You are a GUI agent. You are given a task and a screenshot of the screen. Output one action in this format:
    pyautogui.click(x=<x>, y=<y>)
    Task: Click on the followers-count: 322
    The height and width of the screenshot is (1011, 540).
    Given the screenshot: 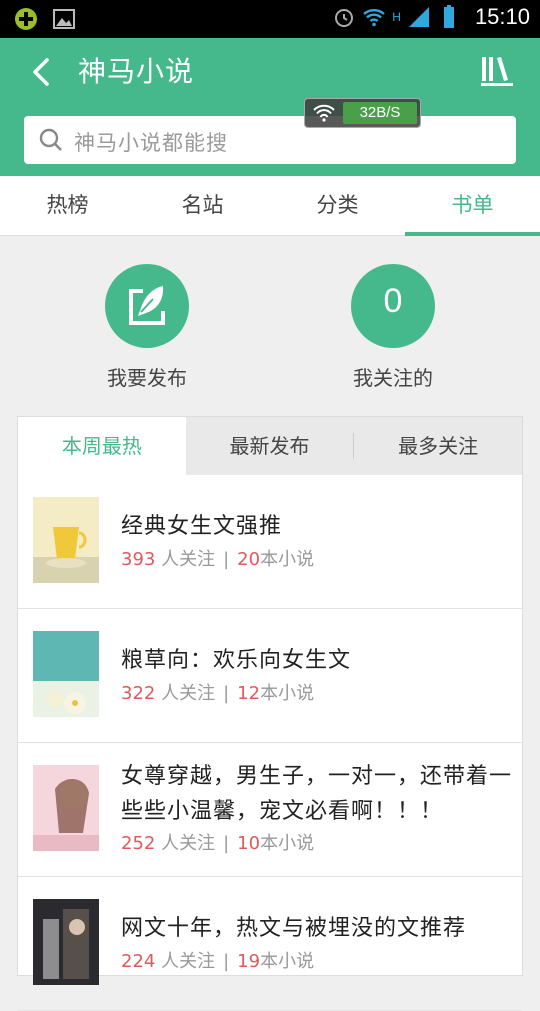 What is the action you would take?
    pyautogui.click(x=138, y=693)
    